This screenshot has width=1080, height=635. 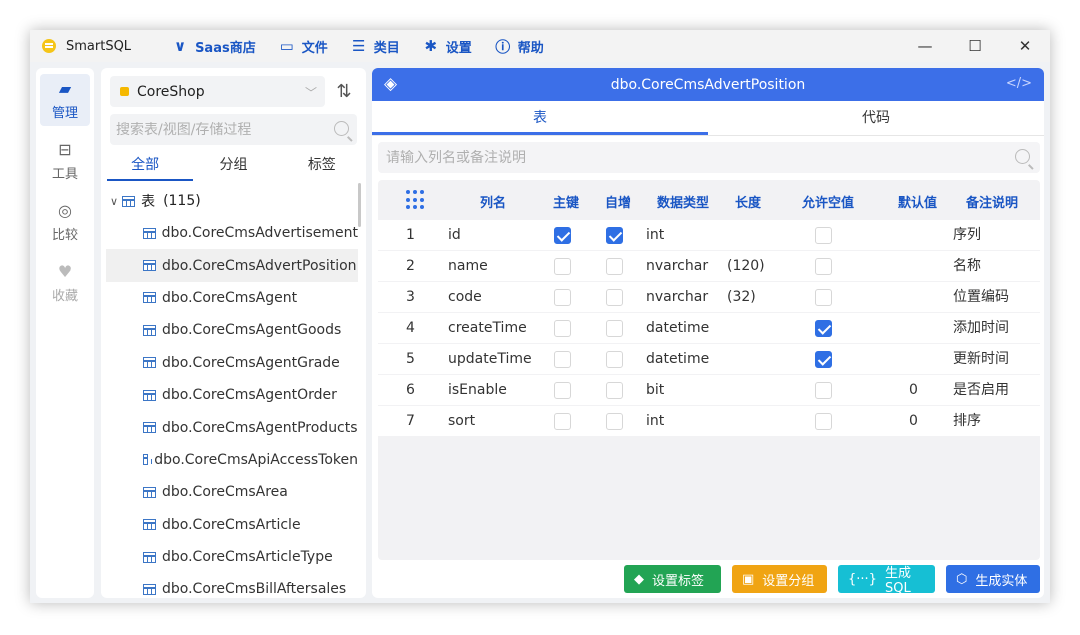 What do you see at coordinates (213, 46) in the screenshot?
I see `menu-item-0: ∨ Saas商店` at bounding box center [213, 46].